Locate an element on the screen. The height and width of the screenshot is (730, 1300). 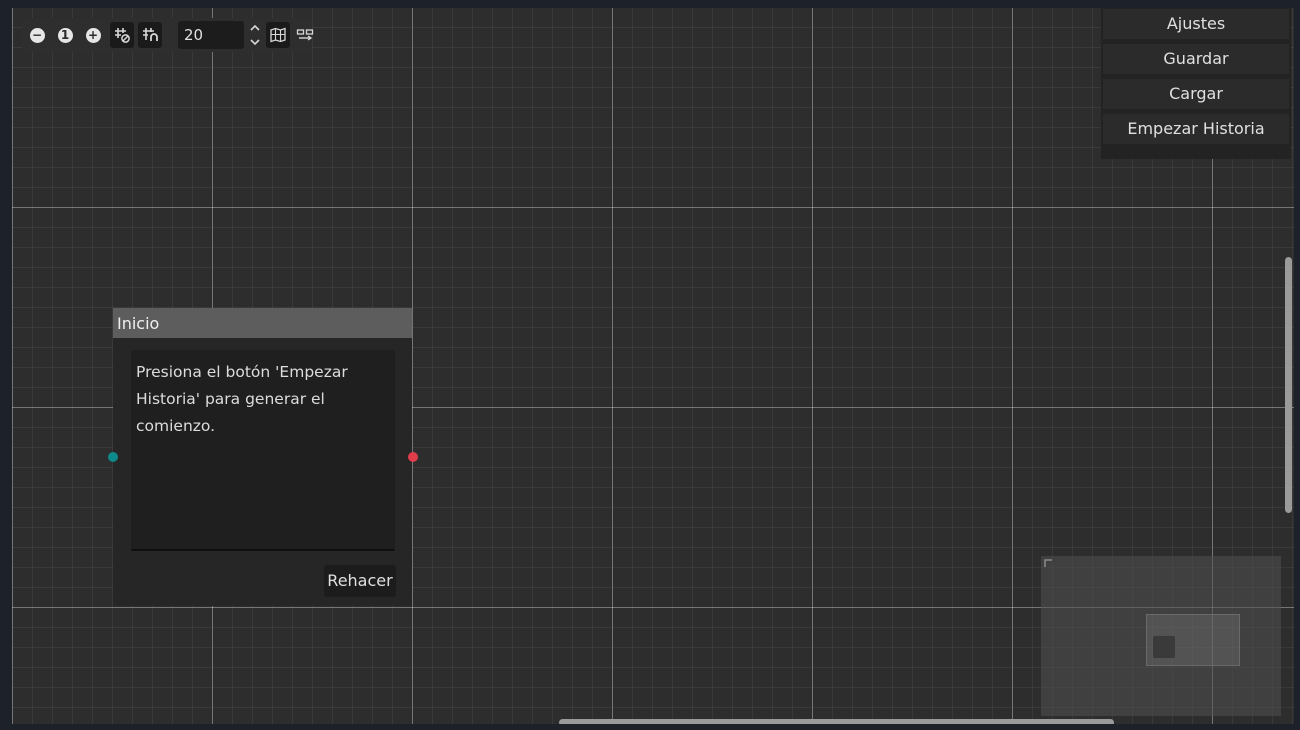
graph-toolbar: − 1 + 20 is located at coordinates (168, 35).